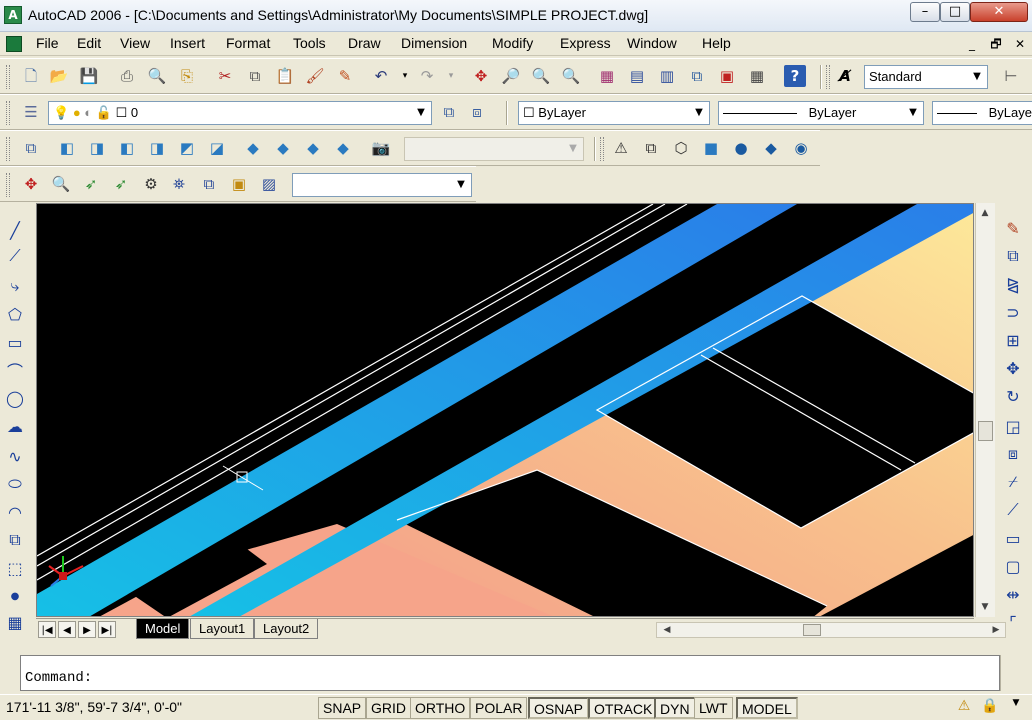 Image resolution: width=1032 pixels, height=720 pixels. What do you see at coordinates (163, 629) in the screenshot?
I see `tab-model: Model` at bounding box center [163, 629].